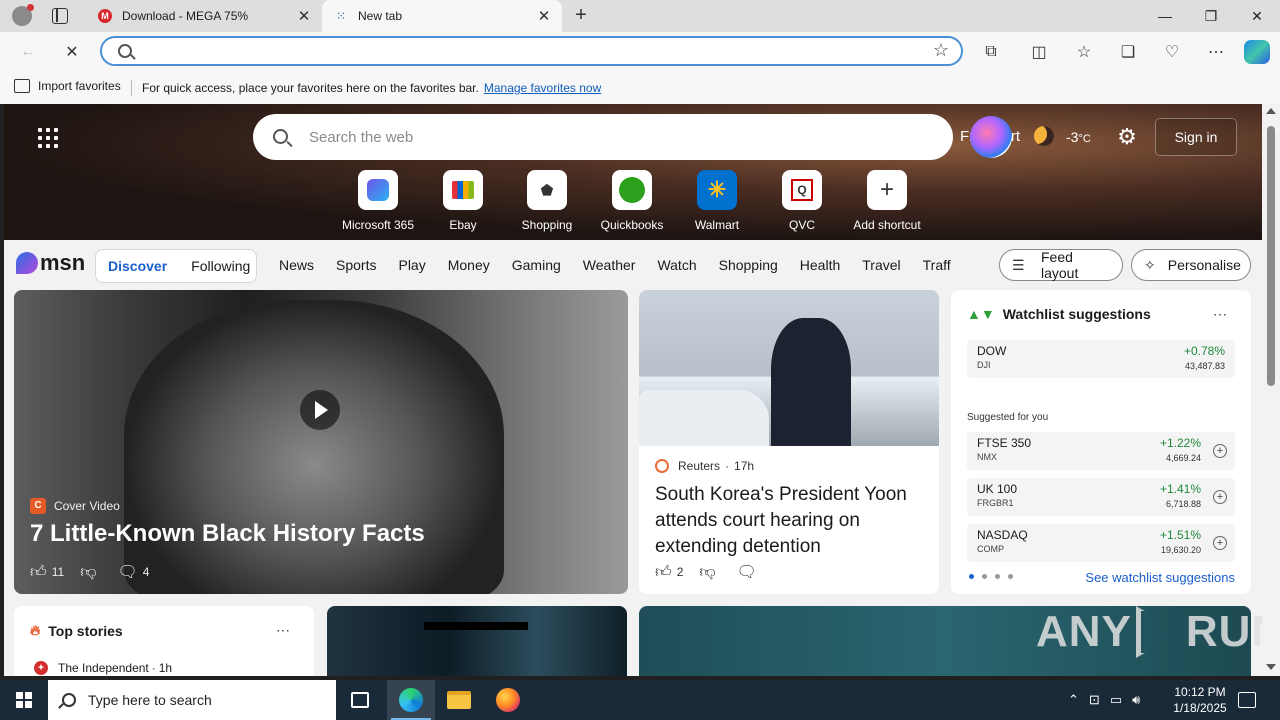  What do you see at coordinates (23, 15) in the screenshot?
I see `profile-icon` at bounding box center [23, 15].